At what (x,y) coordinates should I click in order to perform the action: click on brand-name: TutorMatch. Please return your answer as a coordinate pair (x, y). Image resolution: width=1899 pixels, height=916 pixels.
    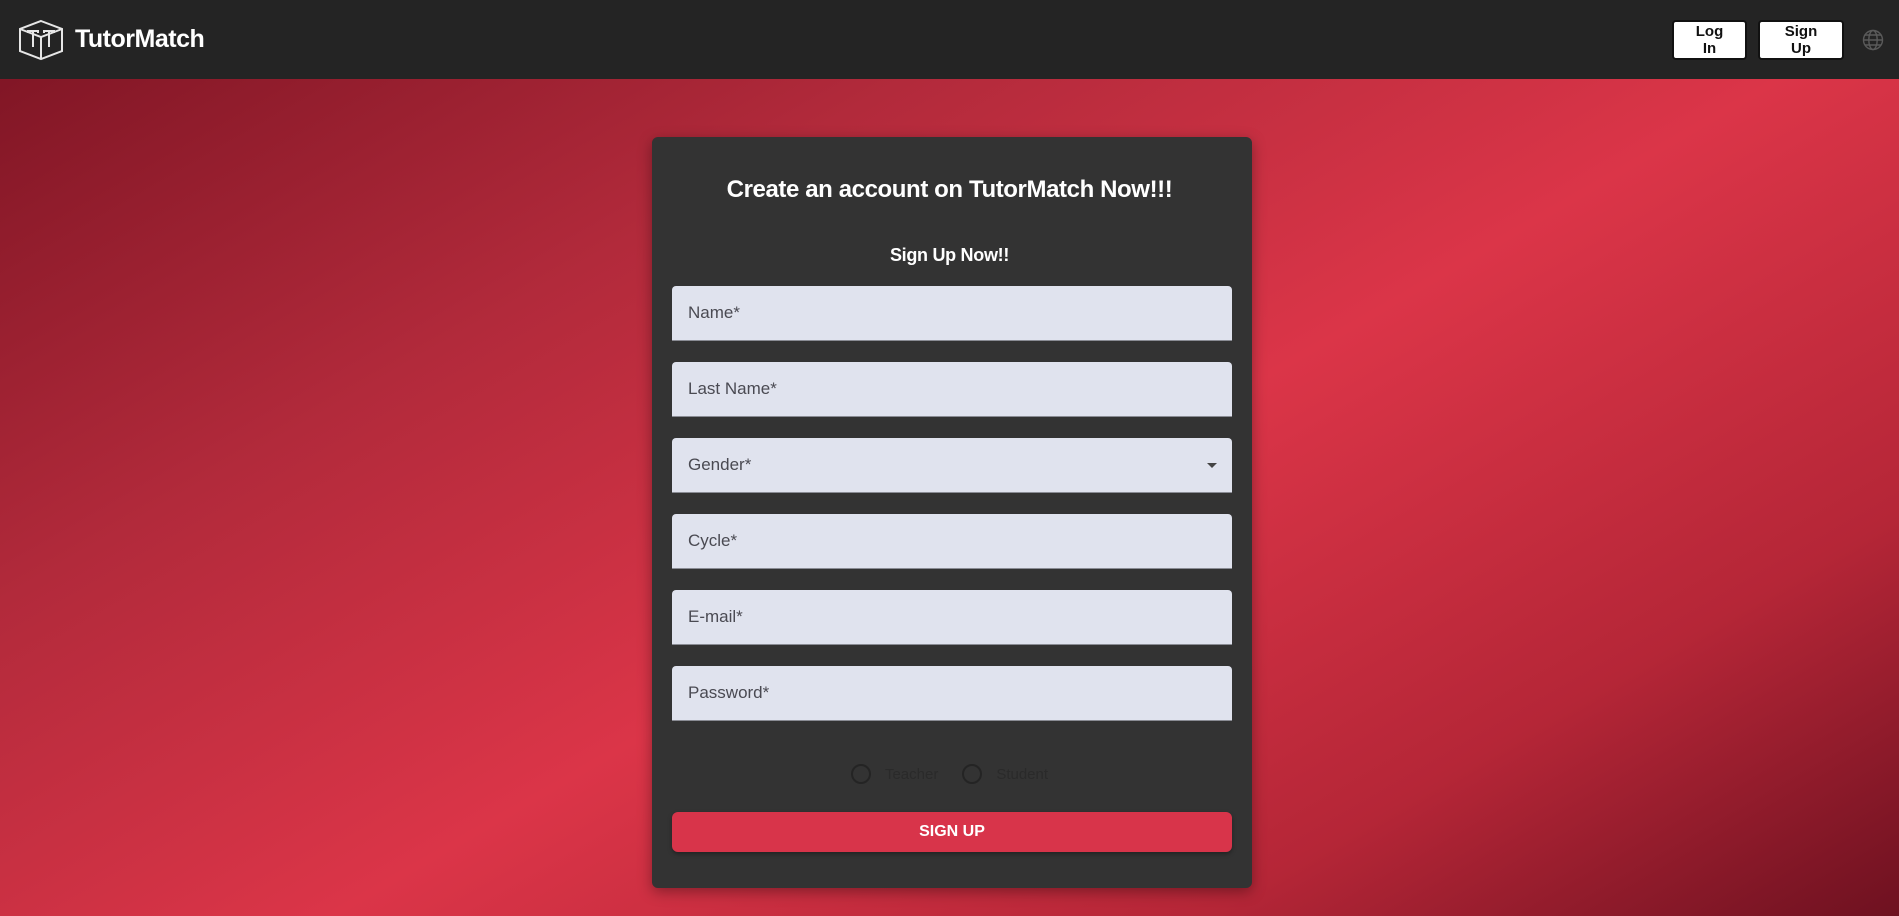
    Looking at the image, I should click on (140, 39).